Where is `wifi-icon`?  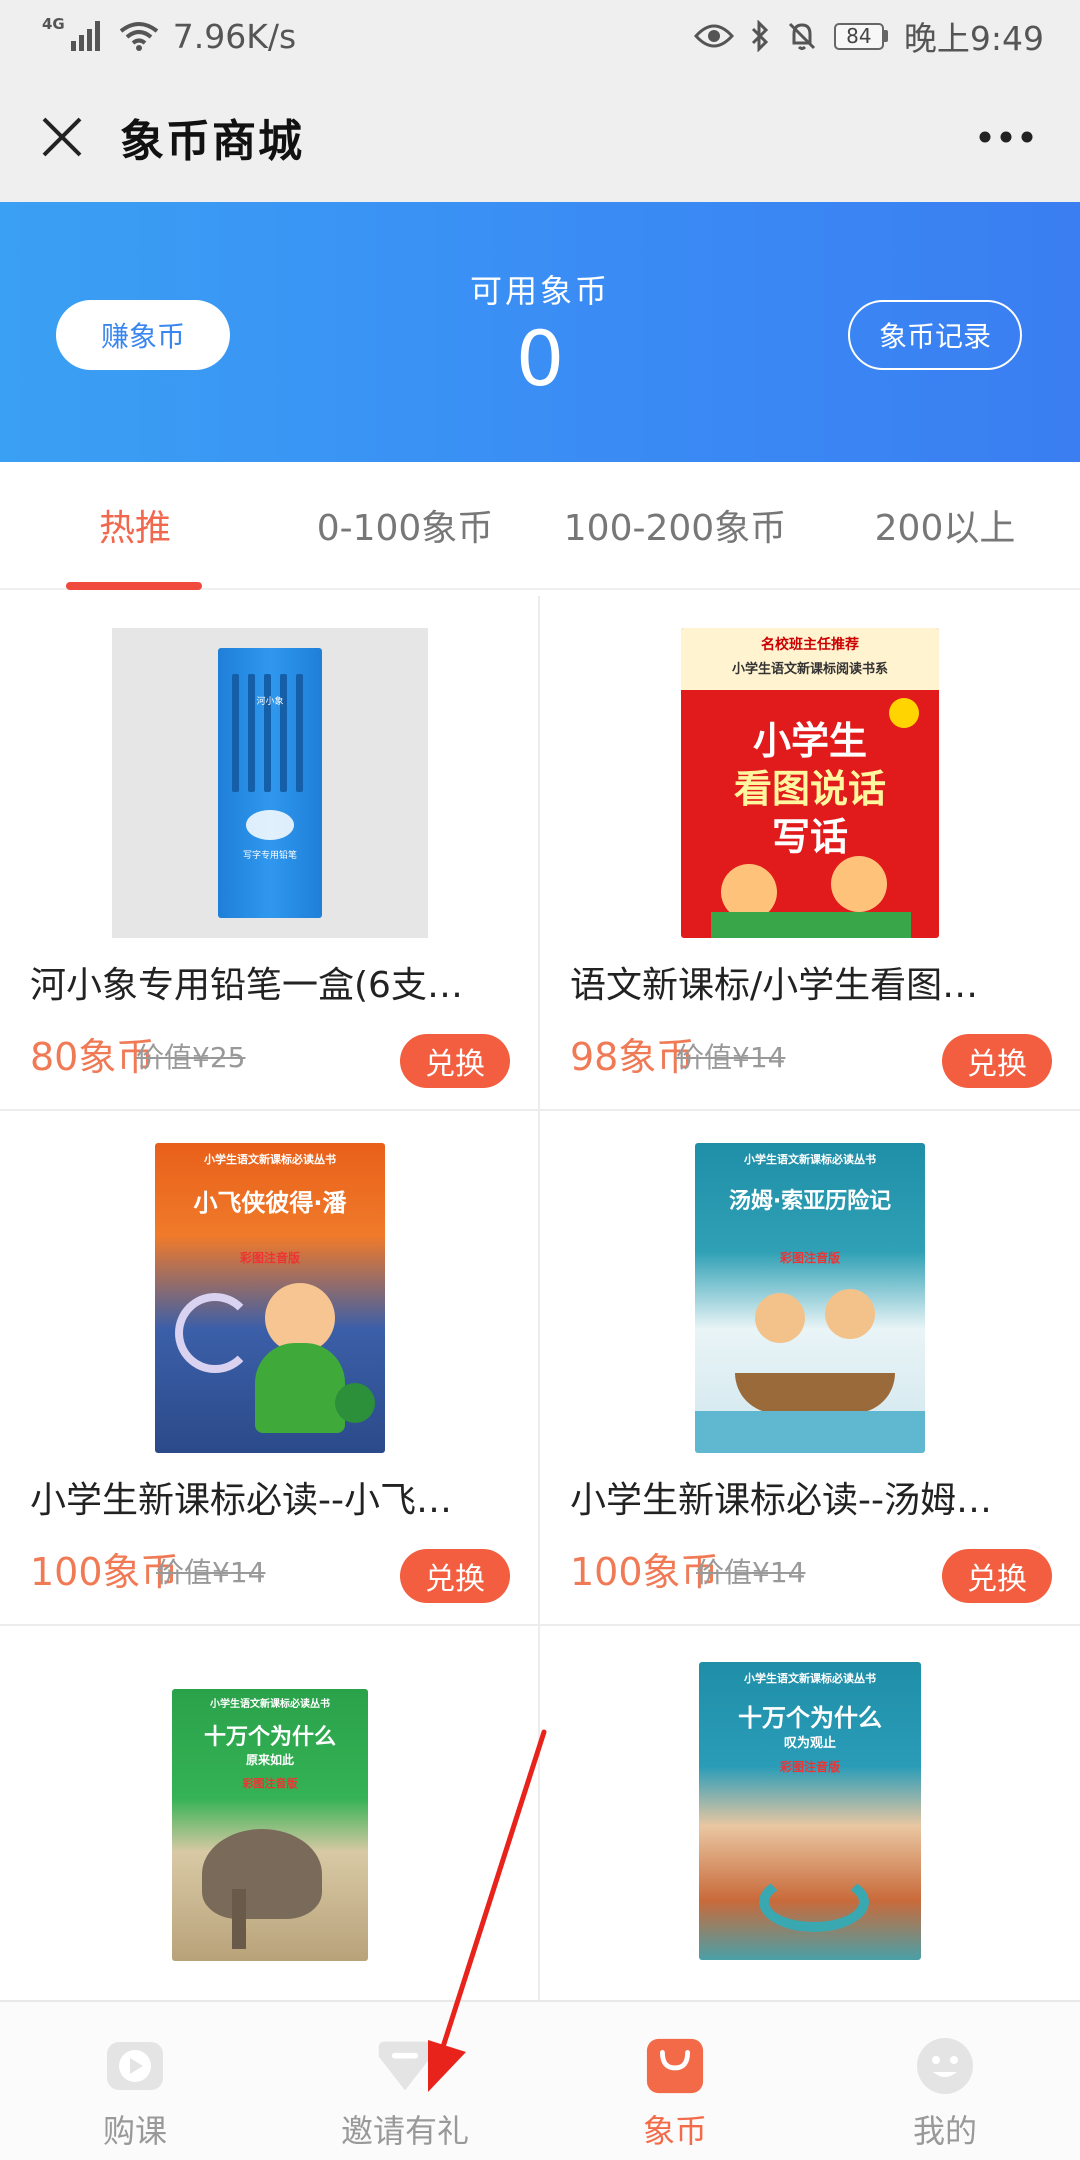 wifi-icon is located at coordinates (138, 36).